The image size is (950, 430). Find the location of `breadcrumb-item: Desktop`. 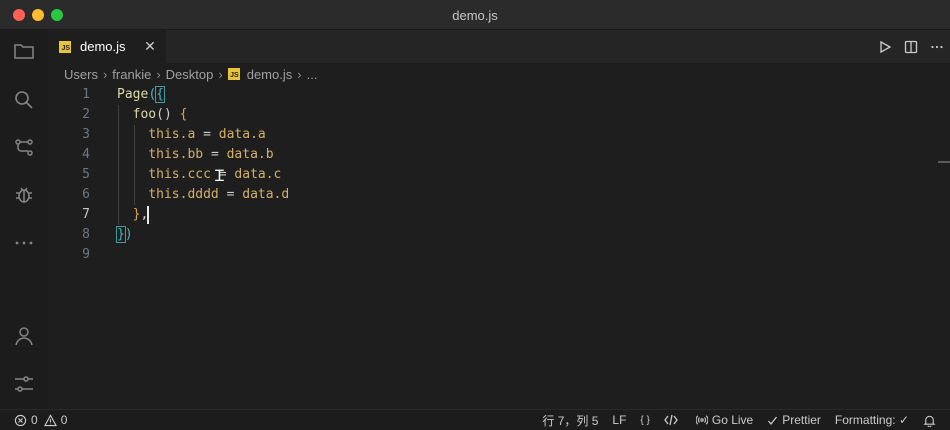

breadcrumb-item: Desktop is located at coordinates (190, 74).